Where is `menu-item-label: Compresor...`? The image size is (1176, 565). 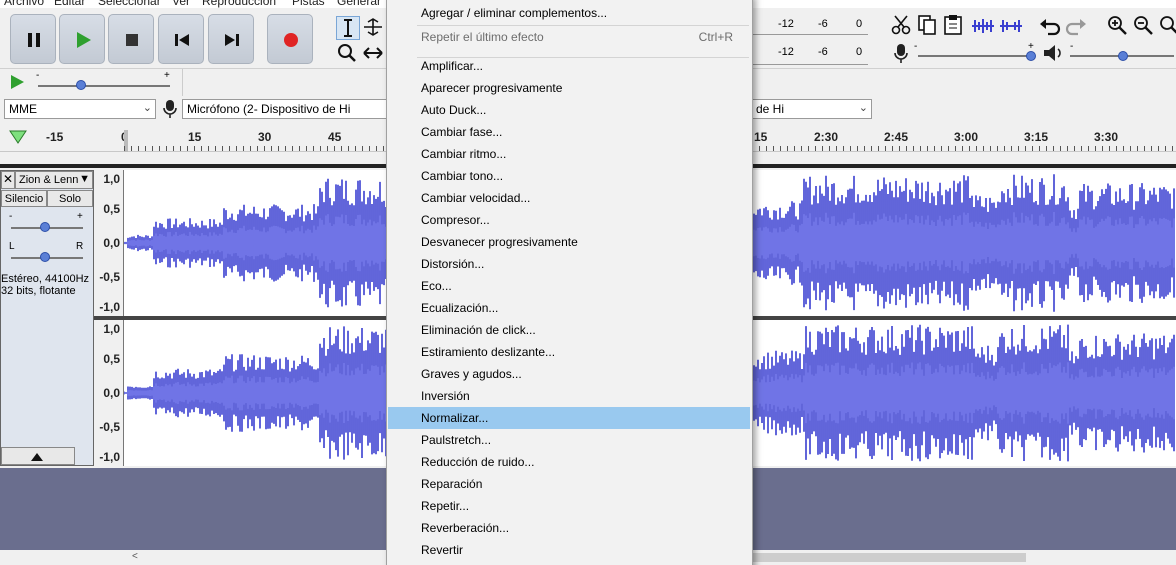
menu-item-label: Compresor... is located at coordinates (455, 220).